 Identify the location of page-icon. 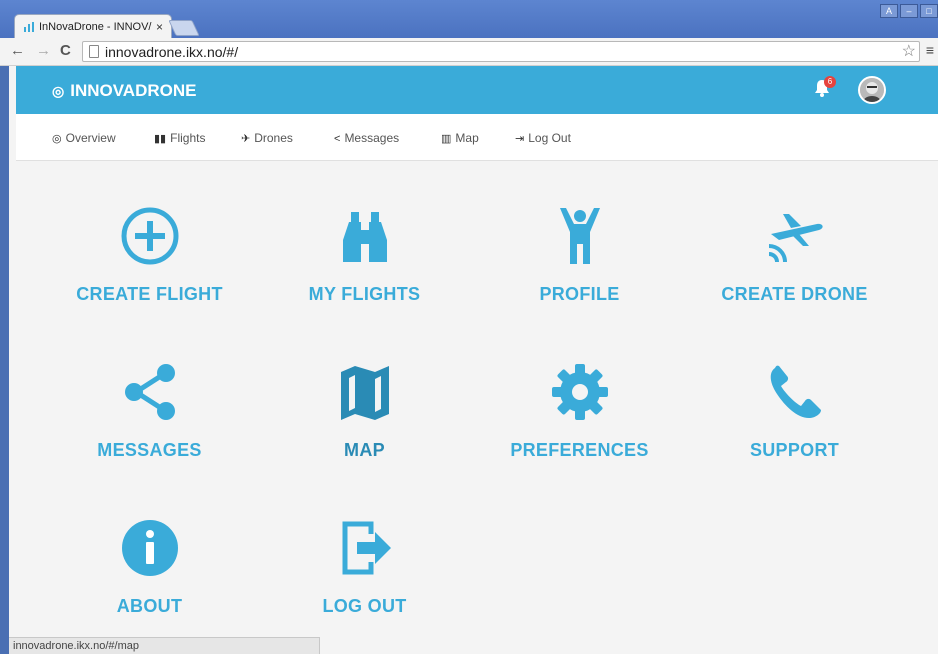
(94, 51).